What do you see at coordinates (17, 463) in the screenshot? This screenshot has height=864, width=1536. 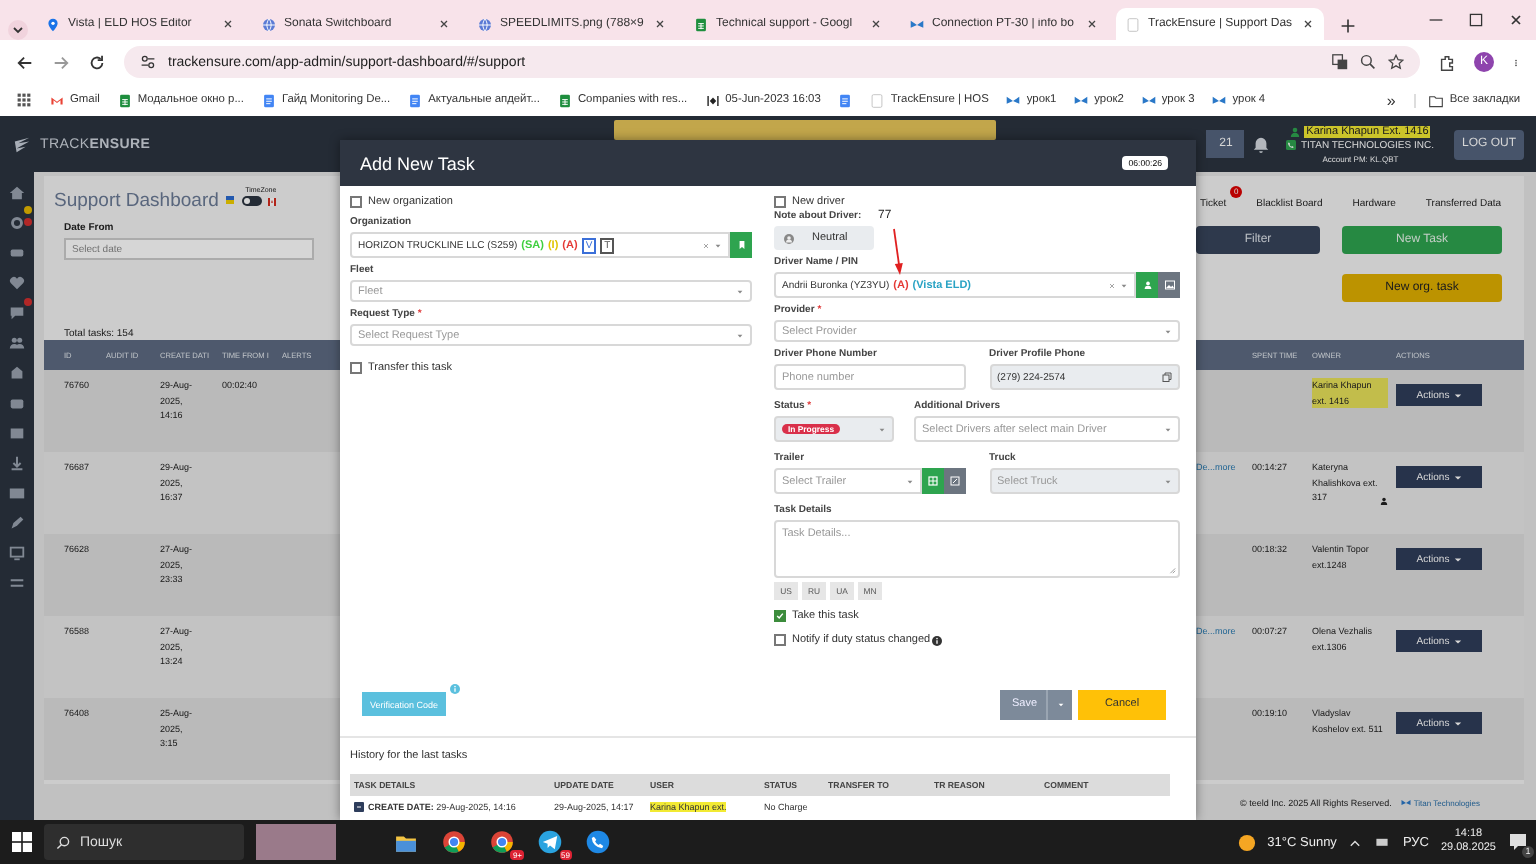 I see `download-icon` at bounding box center [17, 463].